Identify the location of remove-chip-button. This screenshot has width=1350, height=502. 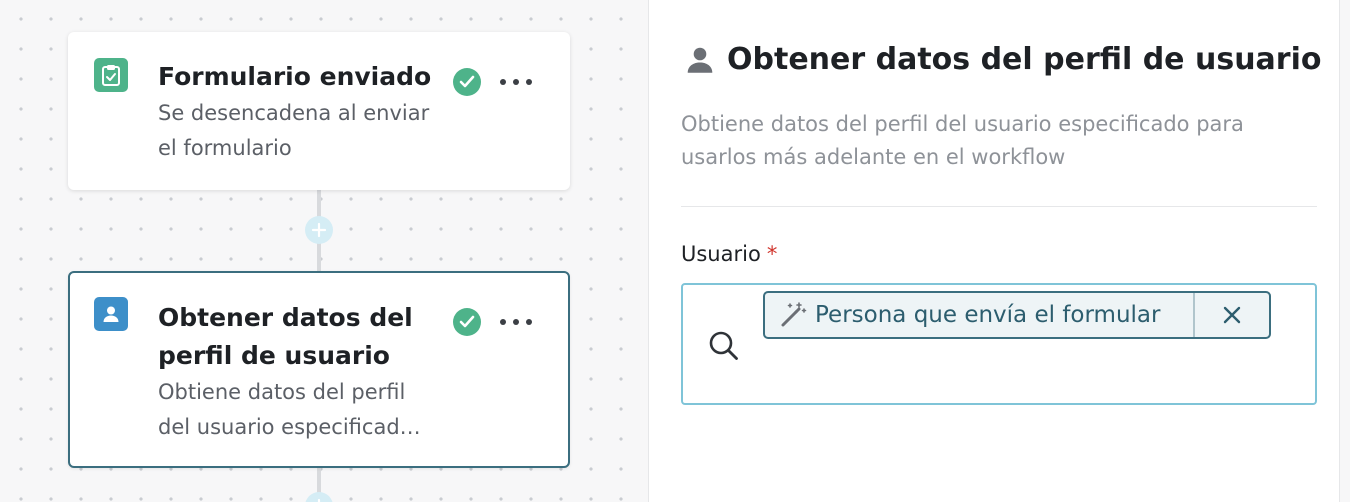
(1232, 315).